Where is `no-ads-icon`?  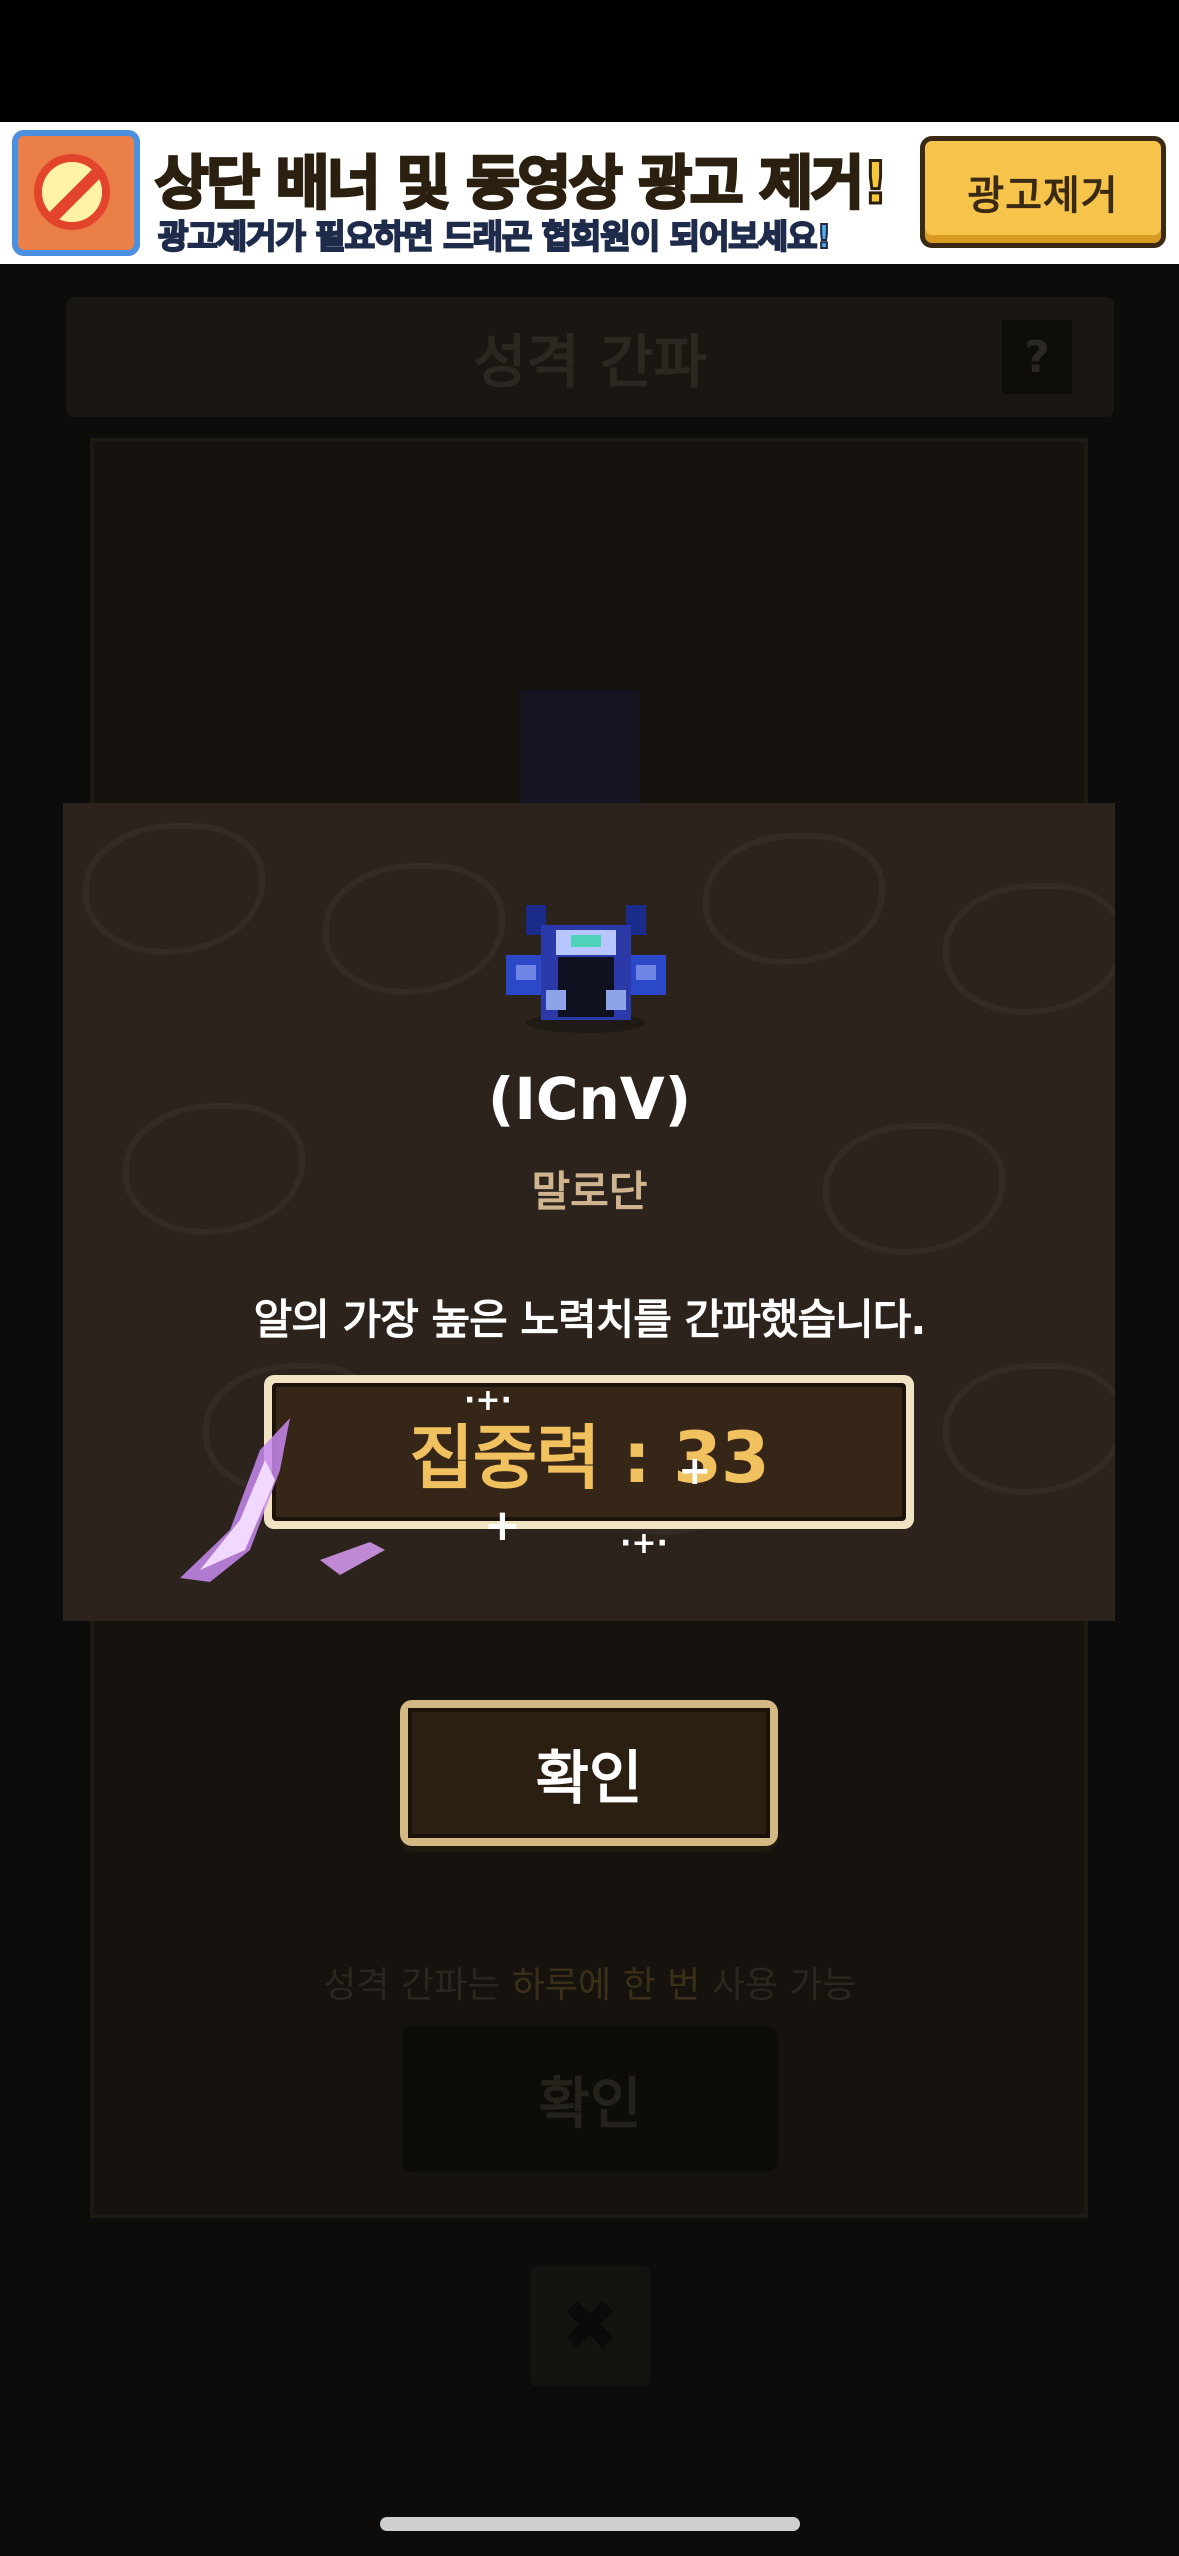 no-ads-icon is located at coordinates (76, 193).